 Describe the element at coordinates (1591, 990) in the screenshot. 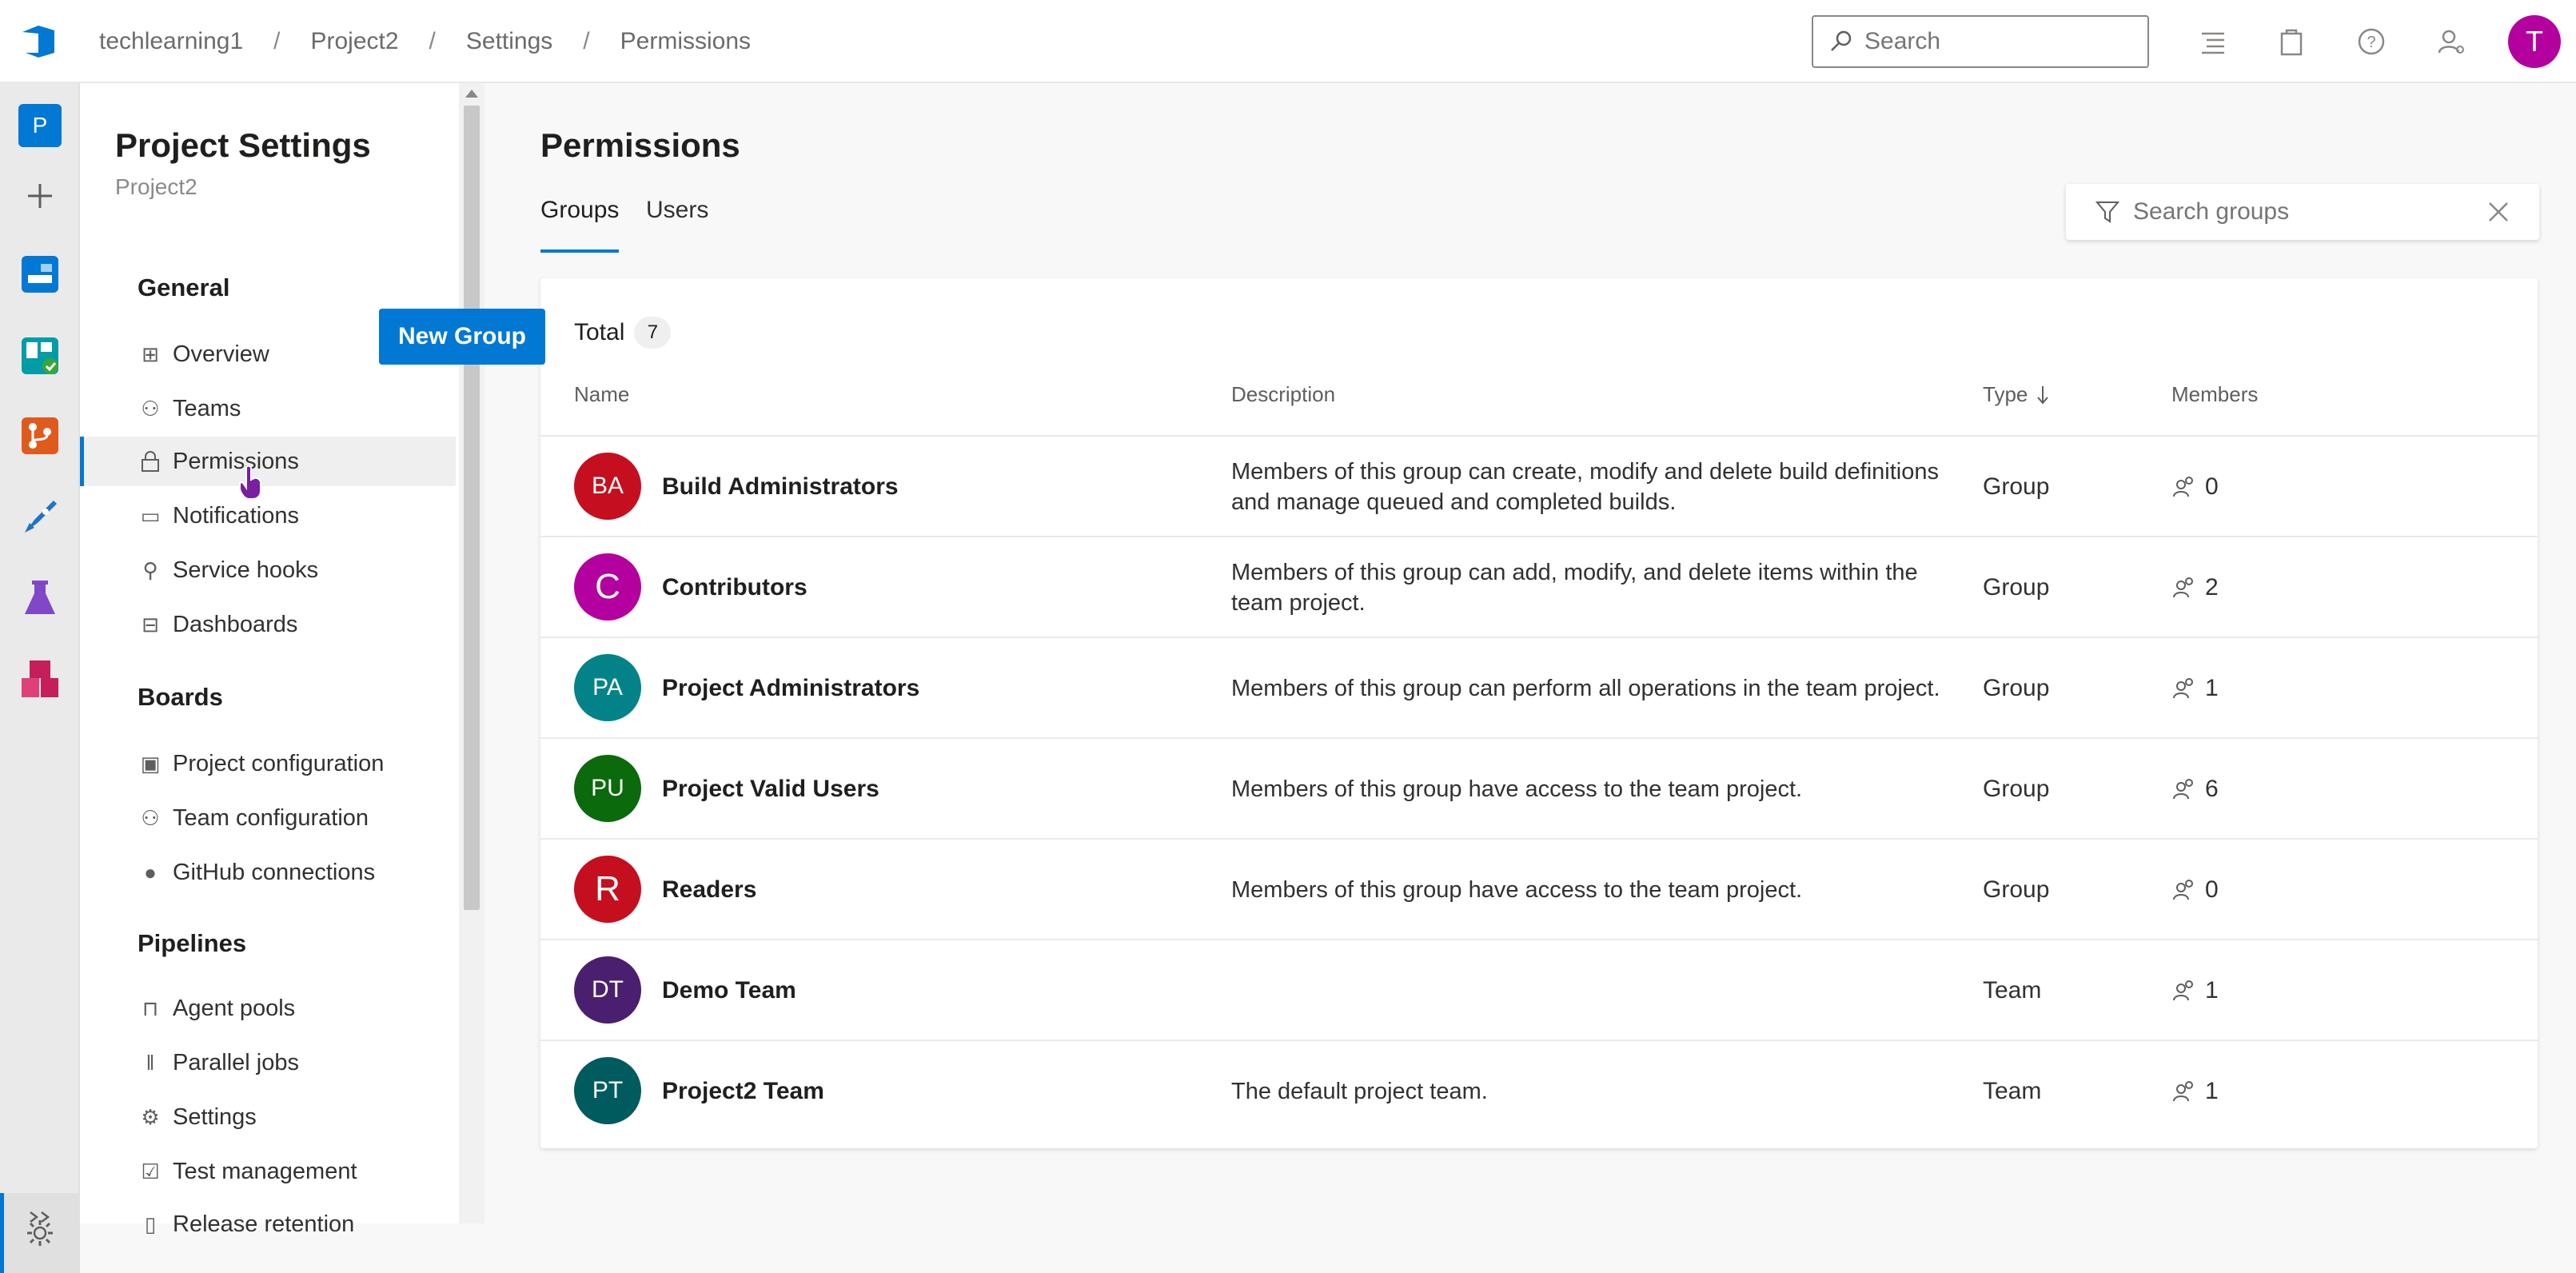

I see `group-description` at that location.